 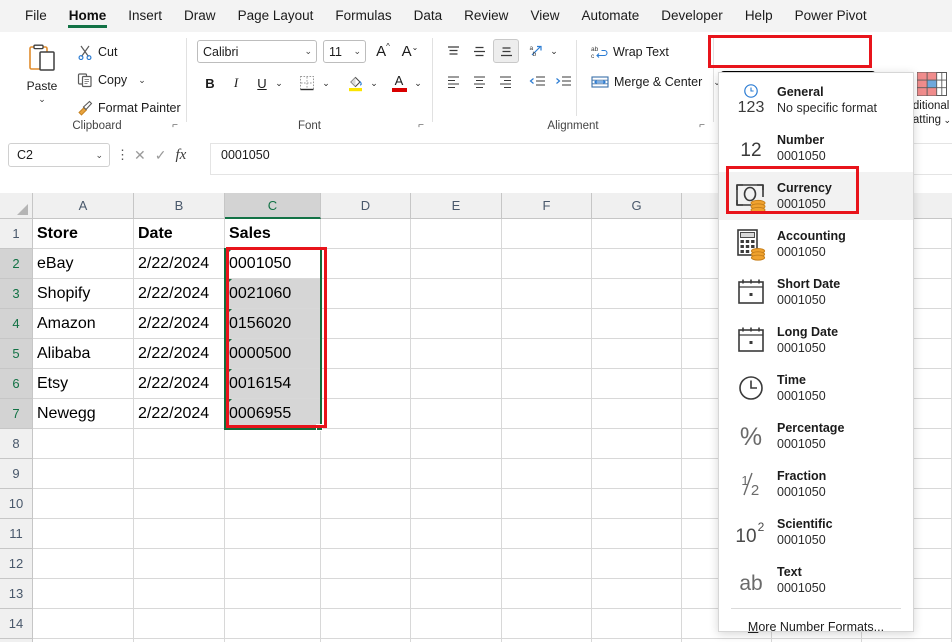 I want to click on cell-F5, so click(x=547, y=354).